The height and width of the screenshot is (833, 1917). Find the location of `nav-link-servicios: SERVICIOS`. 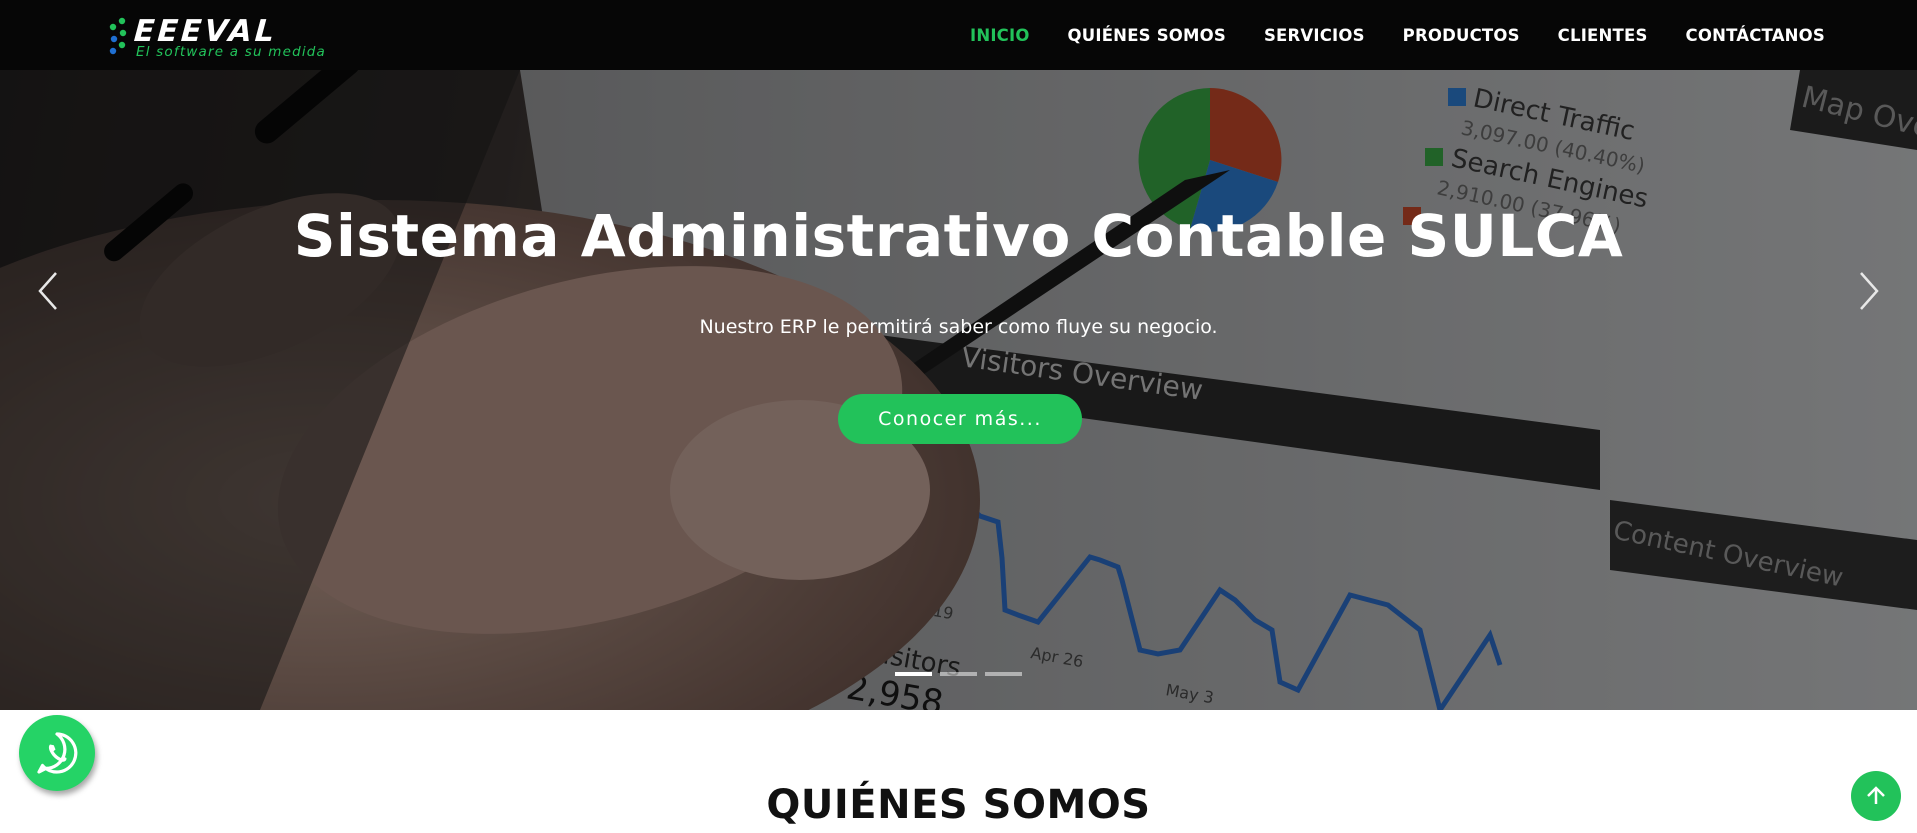

nav-link-servicios: SERVICIOS is located at coordinates (1314, 35).